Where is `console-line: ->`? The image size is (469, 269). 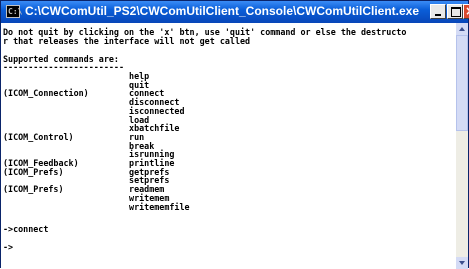 console-line: -> is located at coordinates (8, 247).